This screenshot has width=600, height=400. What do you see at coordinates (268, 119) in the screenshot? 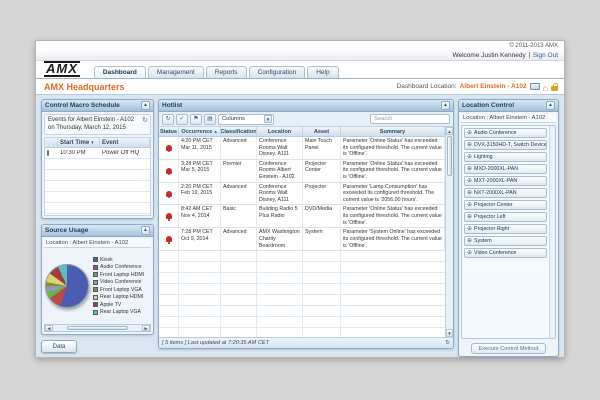
I see `chevron-down-icon` at bounding box center [268, 119].